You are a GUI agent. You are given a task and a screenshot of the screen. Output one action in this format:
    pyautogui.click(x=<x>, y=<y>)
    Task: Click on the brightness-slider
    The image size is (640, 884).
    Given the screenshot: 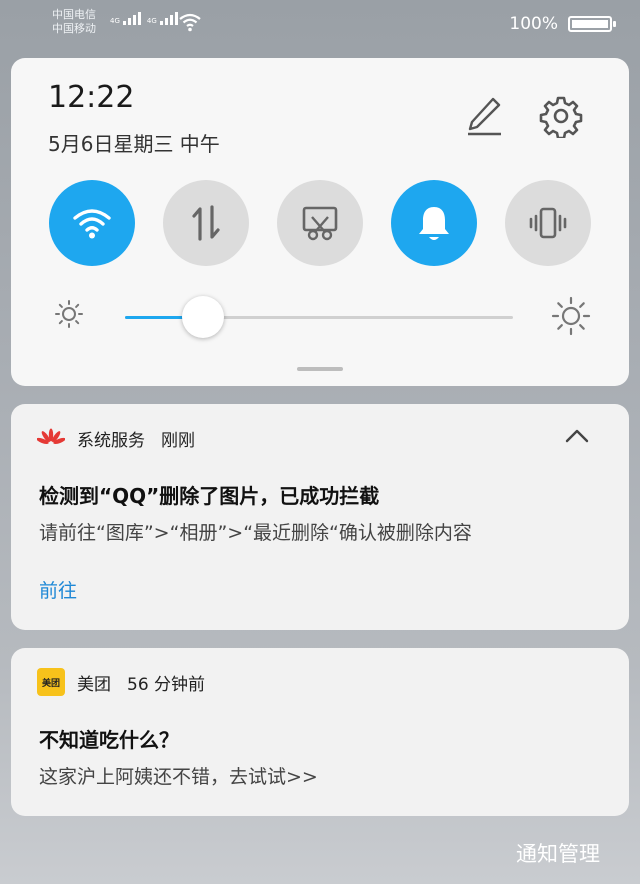 What is the action you would take?
    pyautogui.click(x=319, y=317)
    